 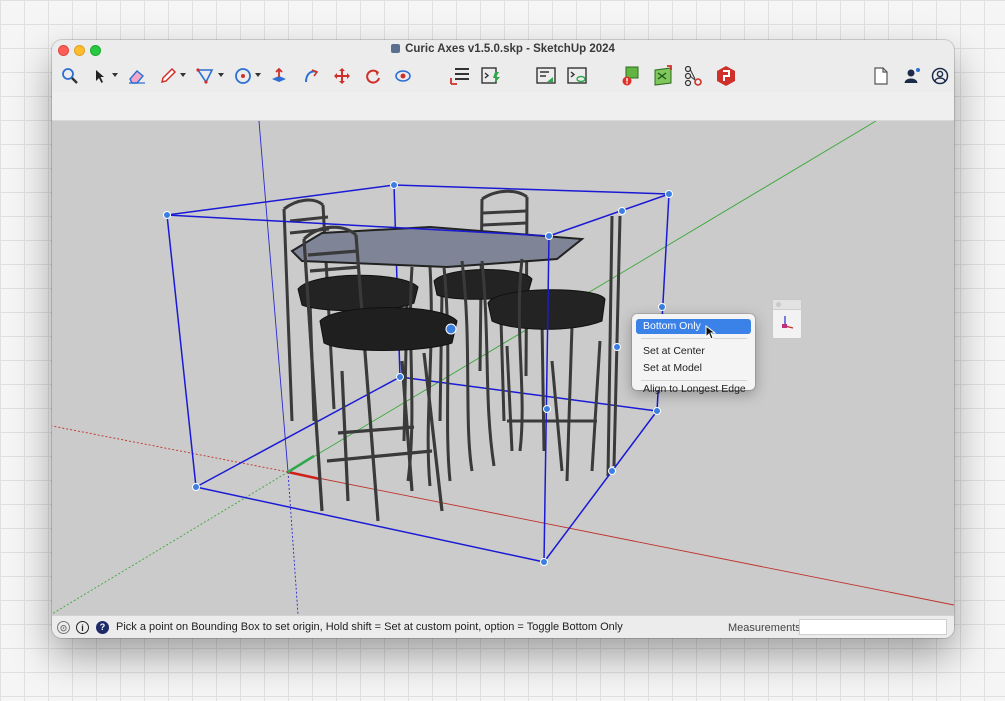 What do you see at coordinates (693, 389) in the screenshot?
I see `menu-item-align-longest-edge: Align to Longest Edge` at bounding box center [693, 389].